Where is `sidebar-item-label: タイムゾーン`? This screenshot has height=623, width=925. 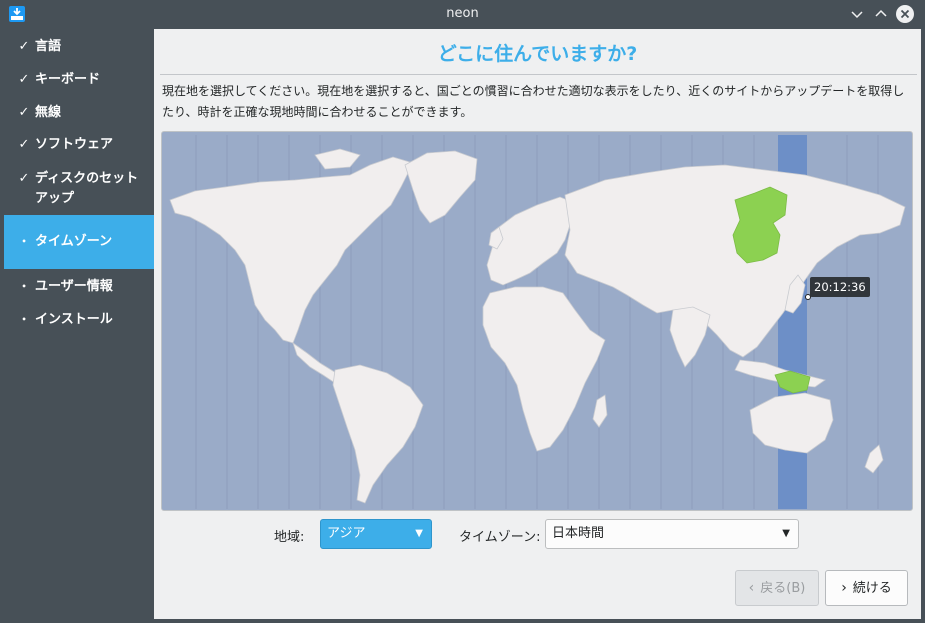 sidebar-item-label: タイムゾーン is located at coordinates (74, 241).